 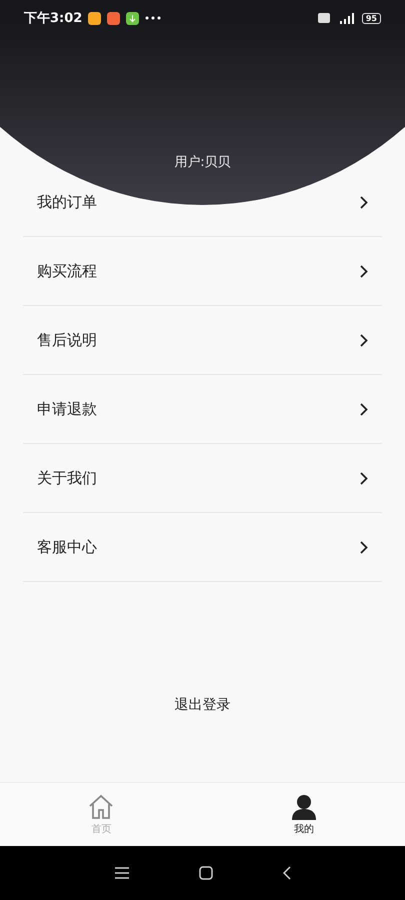 What do you see at coordinates (202, 705) in the screenshot?
I see `logout-button: 退出登录` at bounding box center [202, 705].